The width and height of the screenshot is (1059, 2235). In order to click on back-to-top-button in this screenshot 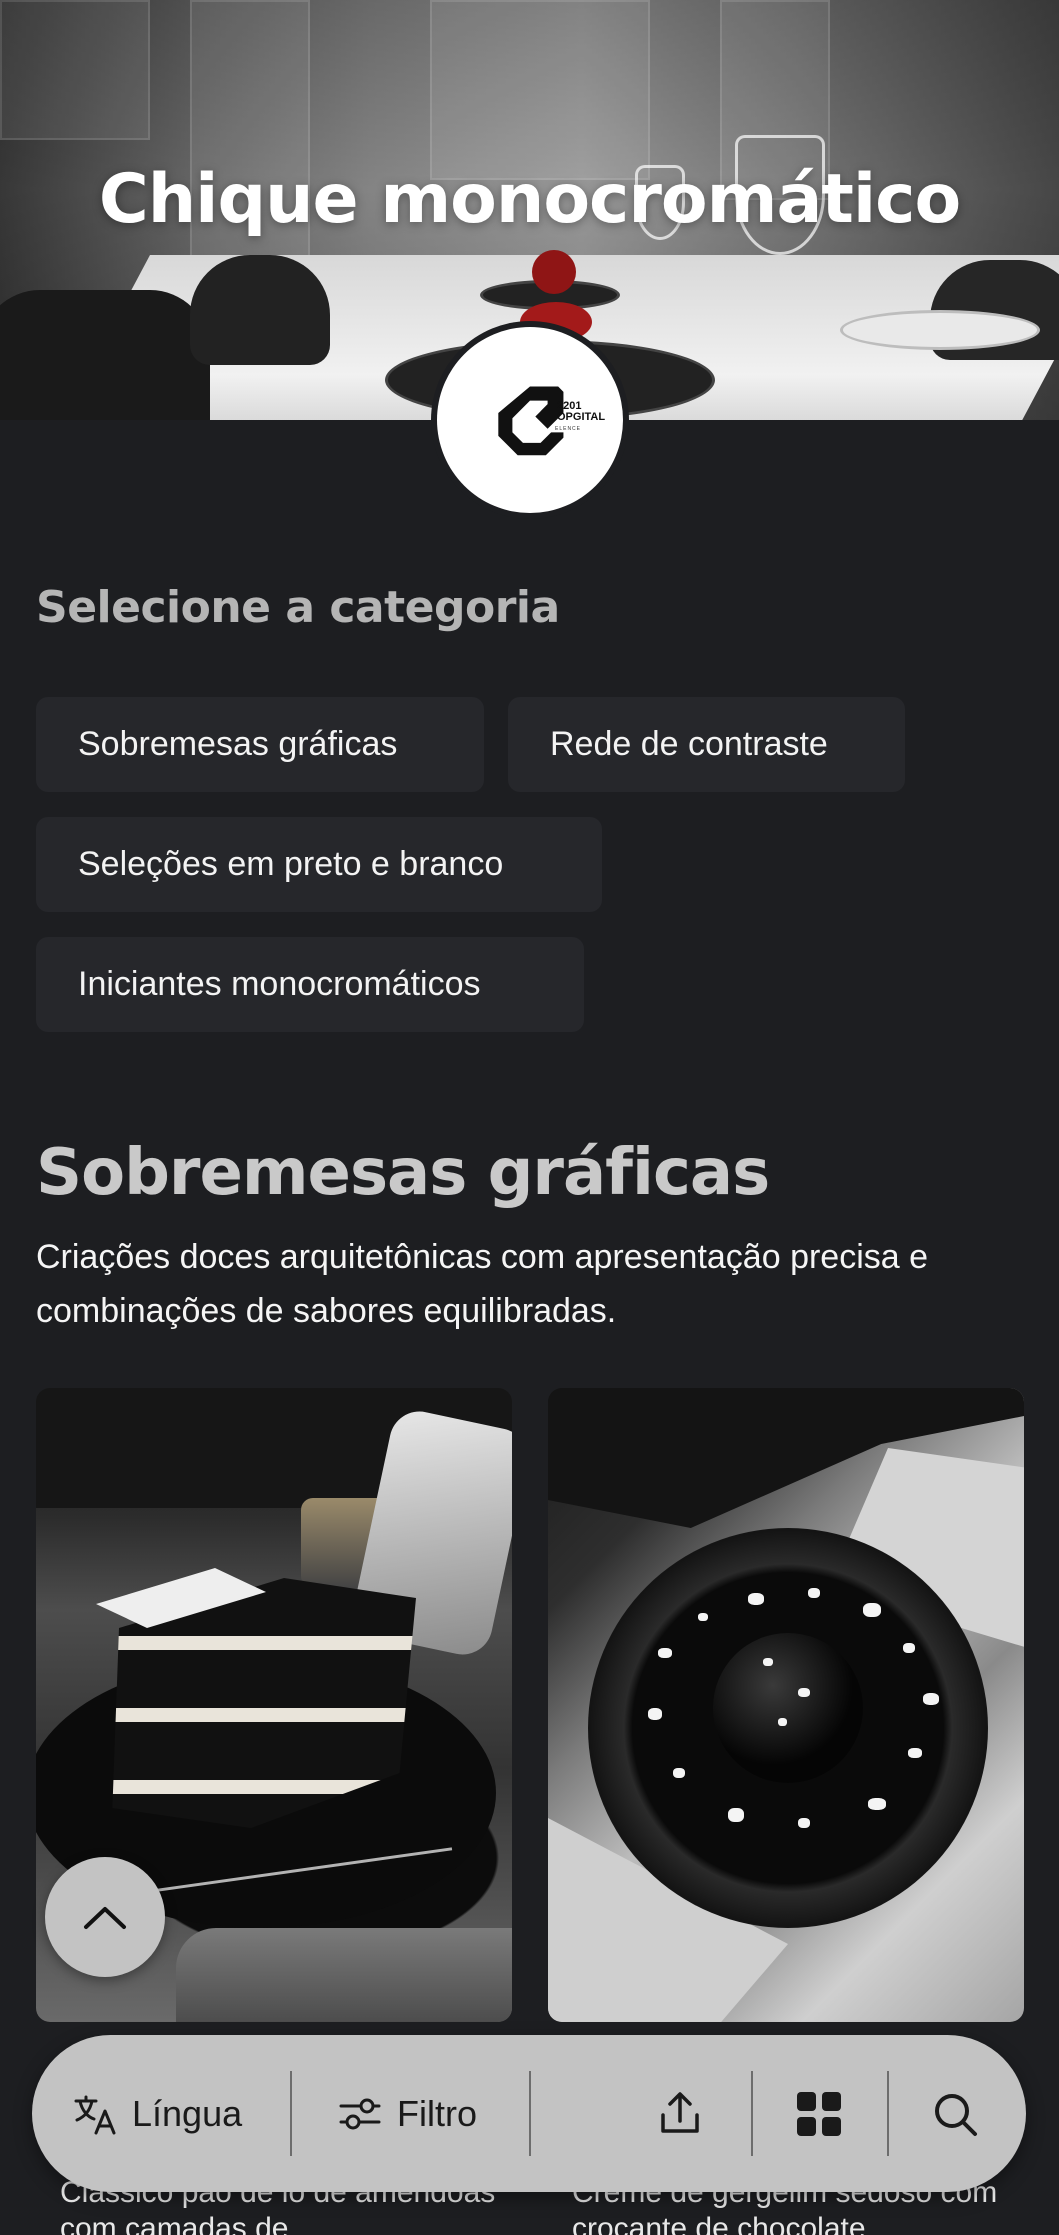, I will do `click(105, 1917)`.